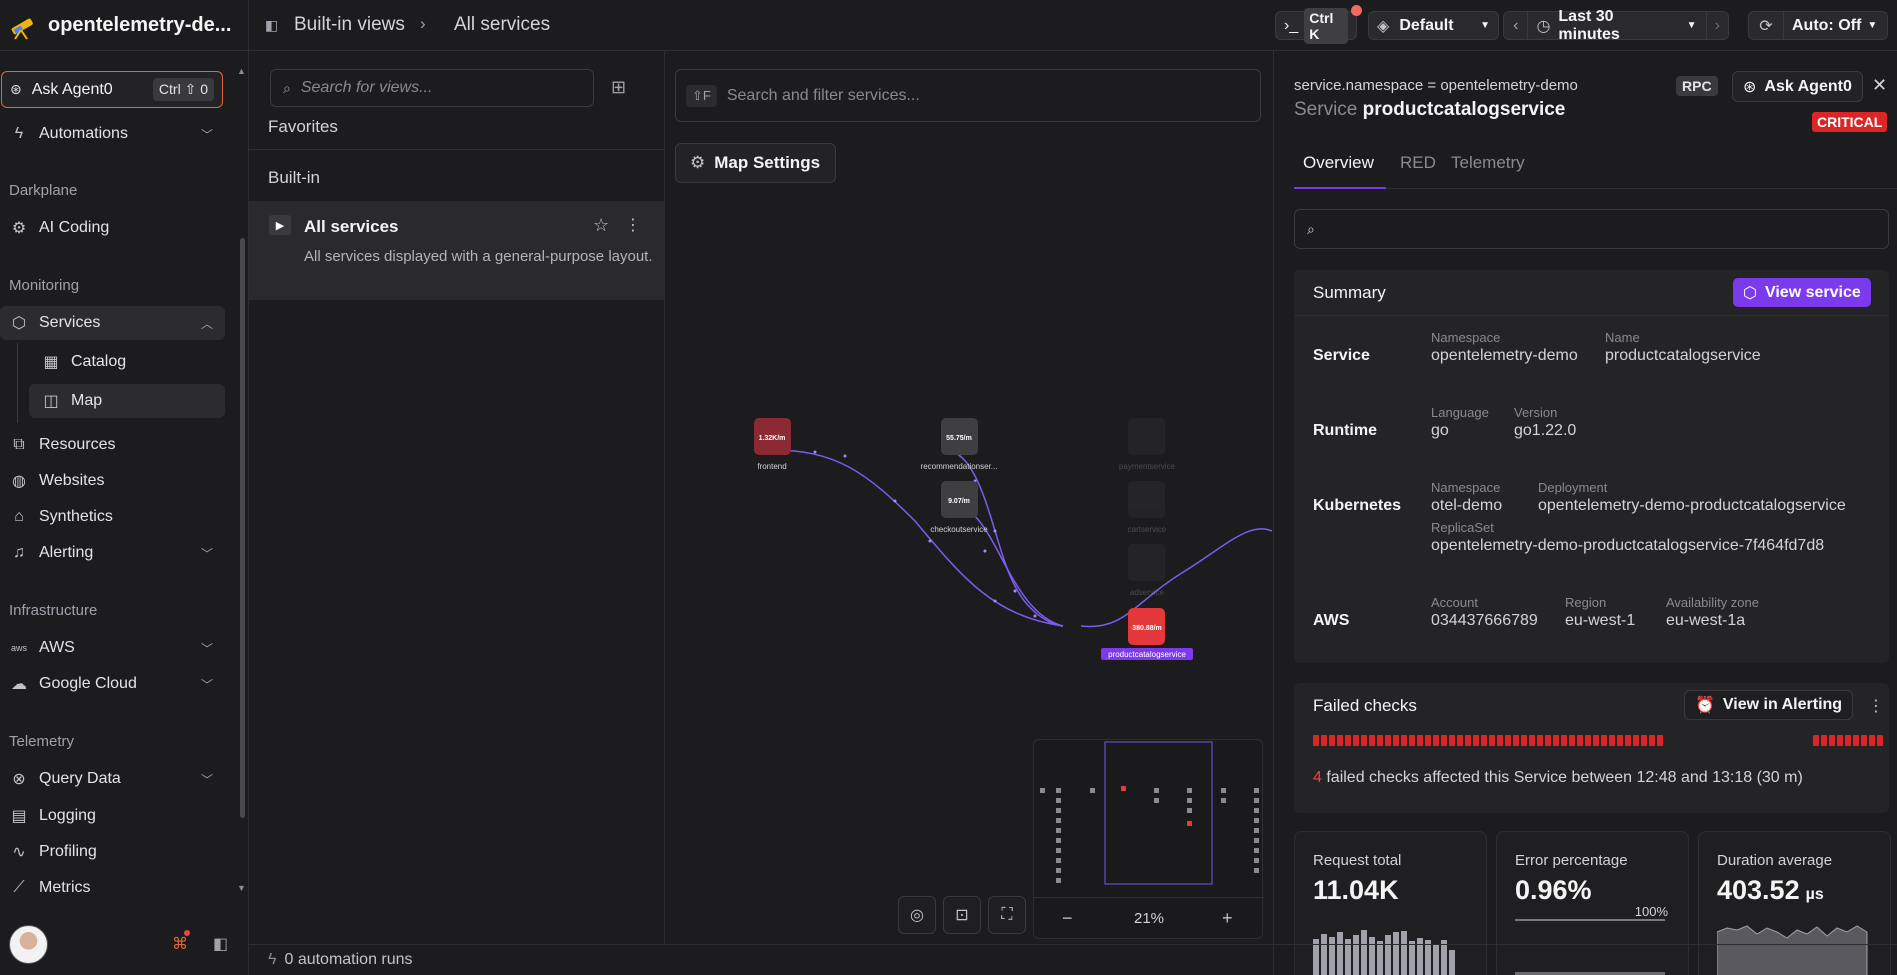 The width and height of the screenshot is (1897, 975). I want to click on view-service-button: ⬡ View service, so click(1802, 292).